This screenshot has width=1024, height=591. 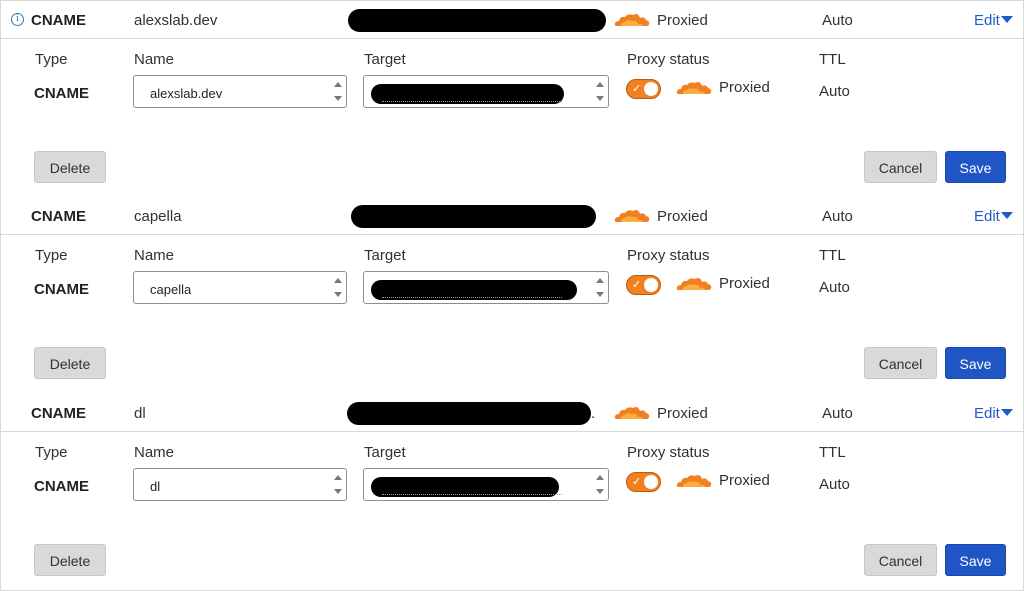 What do you see at coordinates (158, 216) in the screenshot?
I see `record-name: capella` at bounding box center [158, 216].